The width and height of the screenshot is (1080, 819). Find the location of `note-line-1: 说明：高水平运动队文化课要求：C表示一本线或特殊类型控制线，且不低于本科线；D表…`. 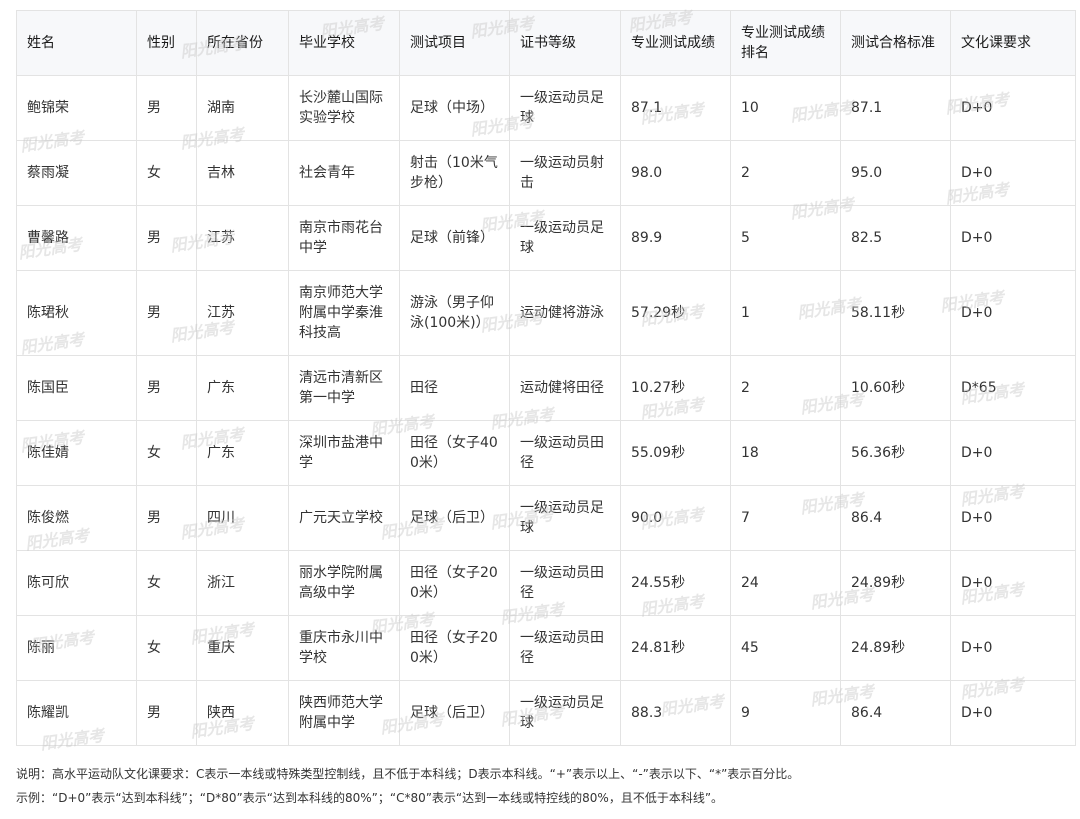

note-line-1: 说明：高水平运动队文化课要求：C表示一本线或特殊类型控制线，且不低于本科线；D表… is located at coordinates (408, 774).